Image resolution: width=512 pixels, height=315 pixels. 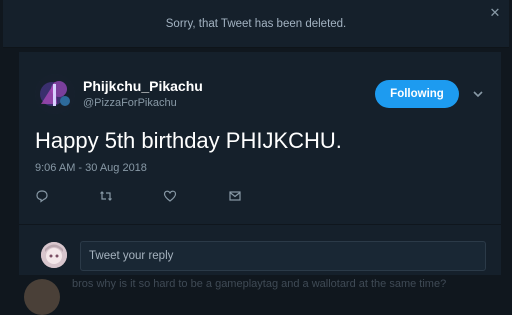 I want to click on message-icon, so click(x=235, y=196).